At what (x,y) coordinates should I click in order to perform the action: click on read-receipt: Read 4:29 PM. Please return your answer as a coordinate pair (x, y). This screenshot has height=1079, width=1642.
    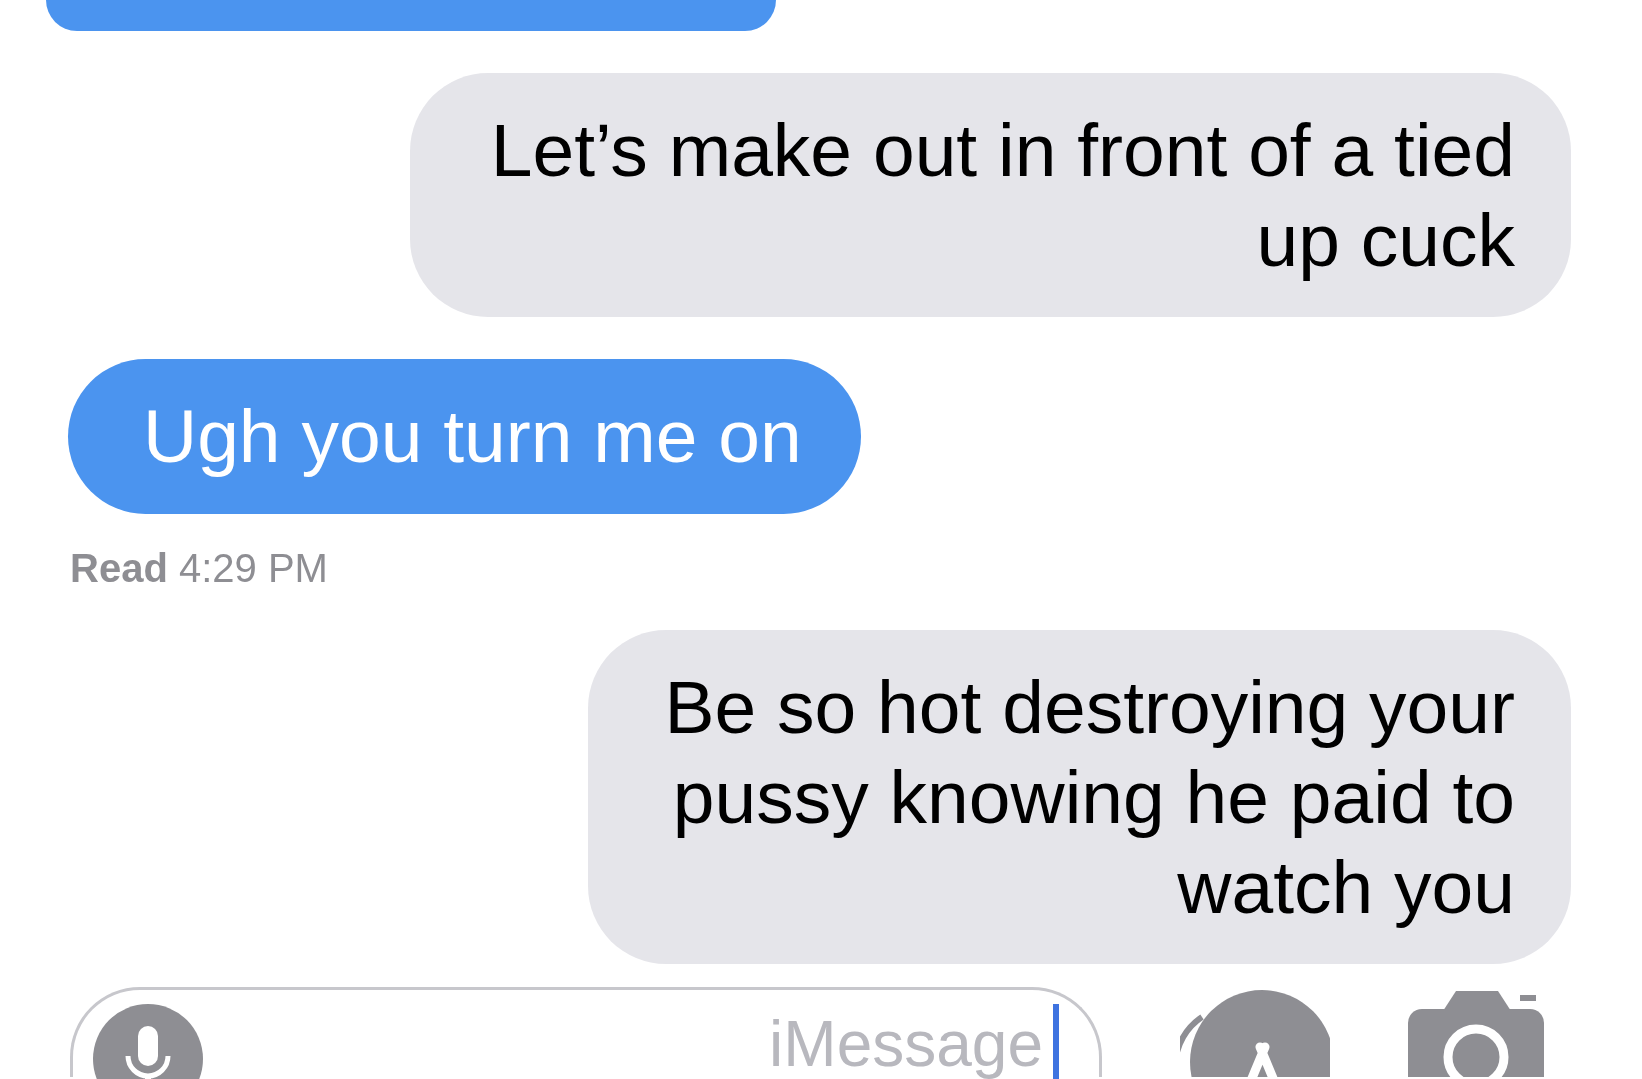
    Looking at the image, I should click on (199, 568).